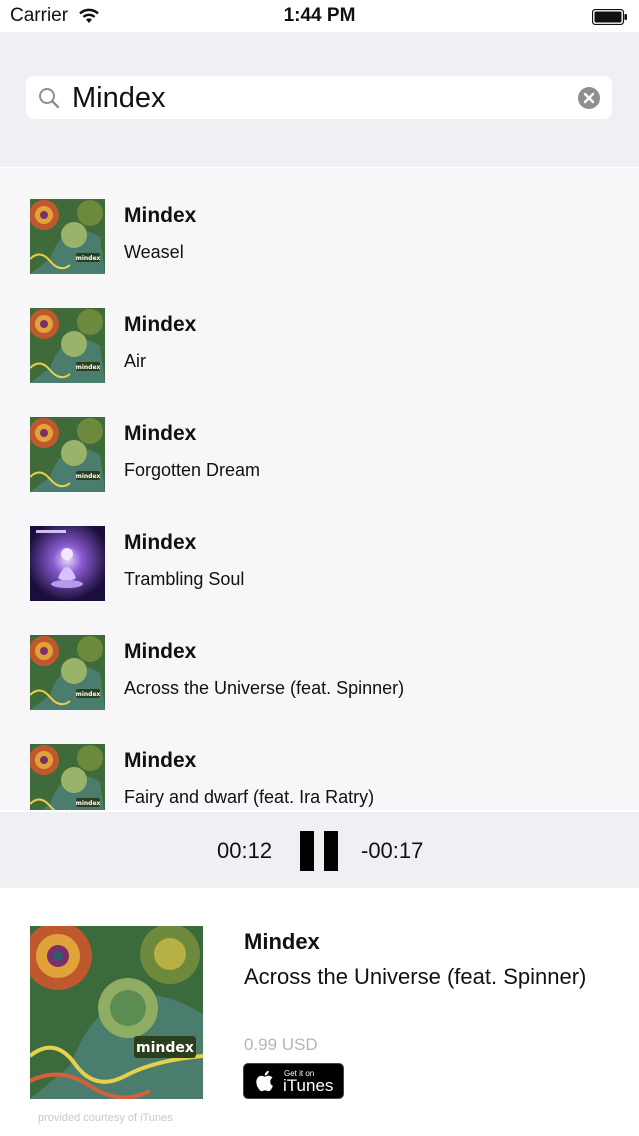  Describe the element at coordinates (264, 1081) in the screenshot. I see `apple-icon` at that location.